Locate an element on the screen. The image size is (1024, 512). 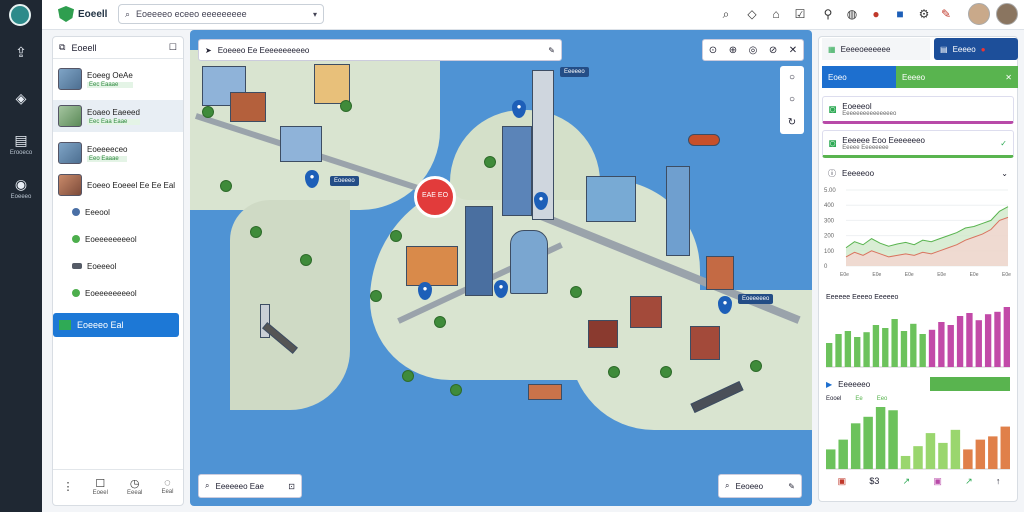
bookmark-icon: ⌂ is located at coordinates (776, 14).